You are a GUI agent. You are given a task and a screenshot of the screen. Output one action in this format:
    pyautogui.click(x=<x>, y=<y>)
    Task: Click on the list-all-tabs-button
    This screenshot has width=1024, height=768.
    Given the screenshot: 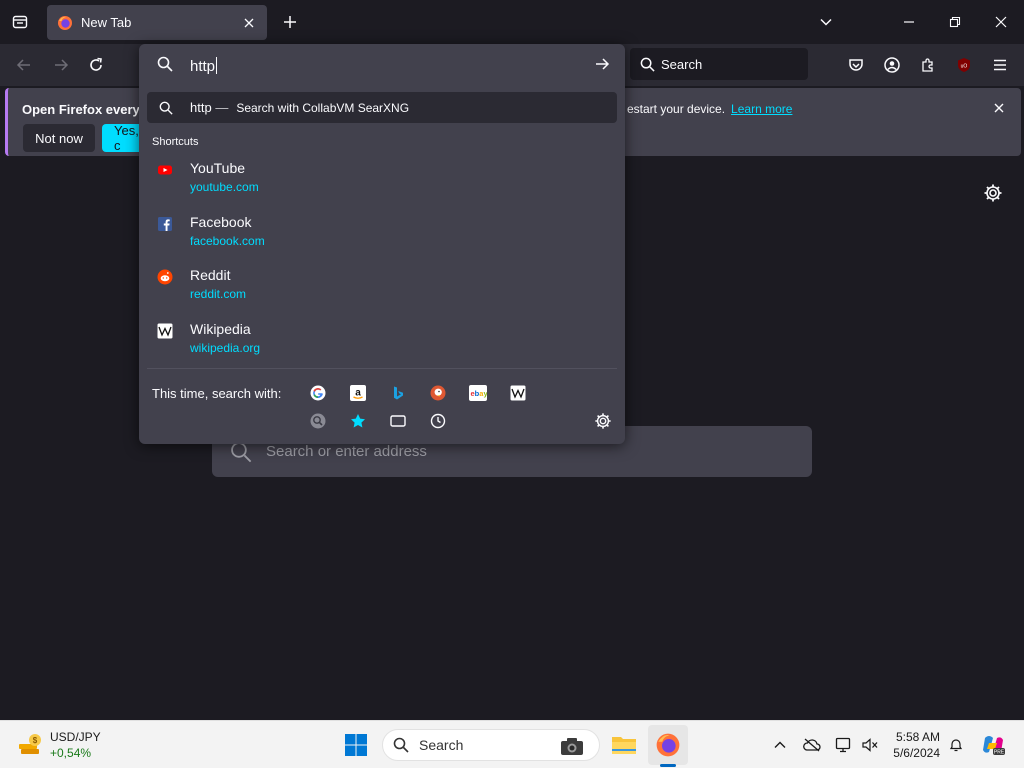 What is the action you would take?
    pyautogui.click(x=826, y=22)
    